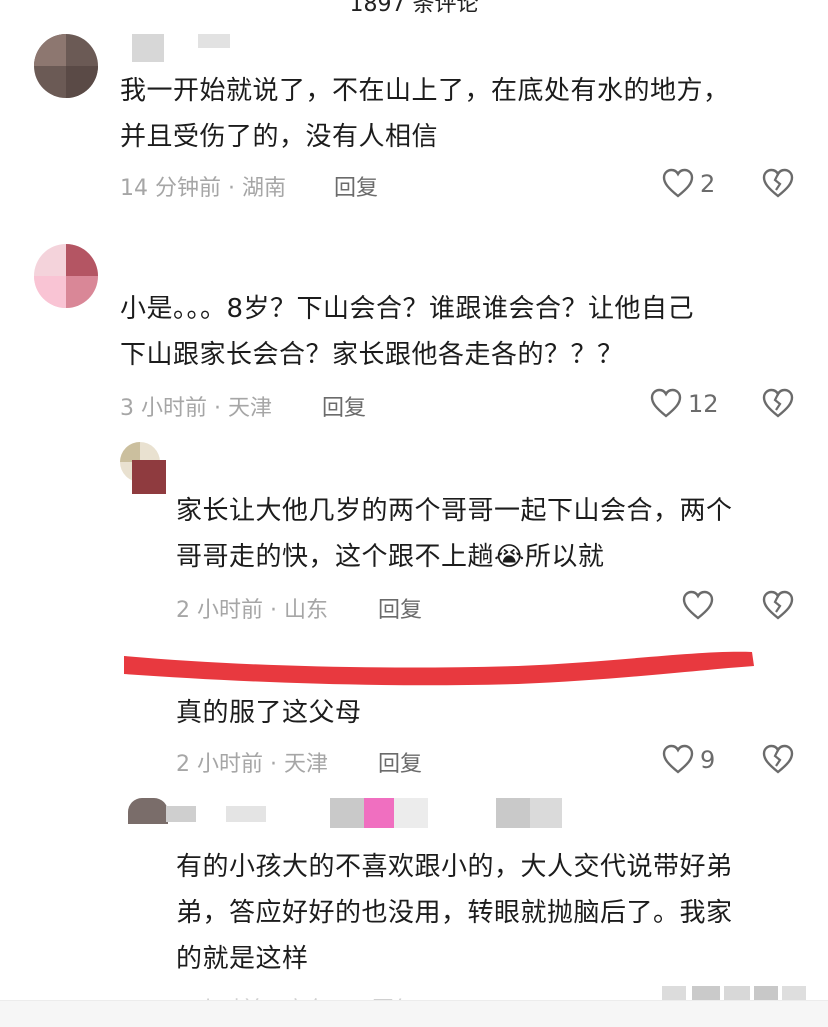 Image resolution: width=828 pixels, height=1027 pixels. Describe the element at coordinates (252, 610) in the screenshot. I see `comment-meta: 2 小时前 · 山东` at that location.